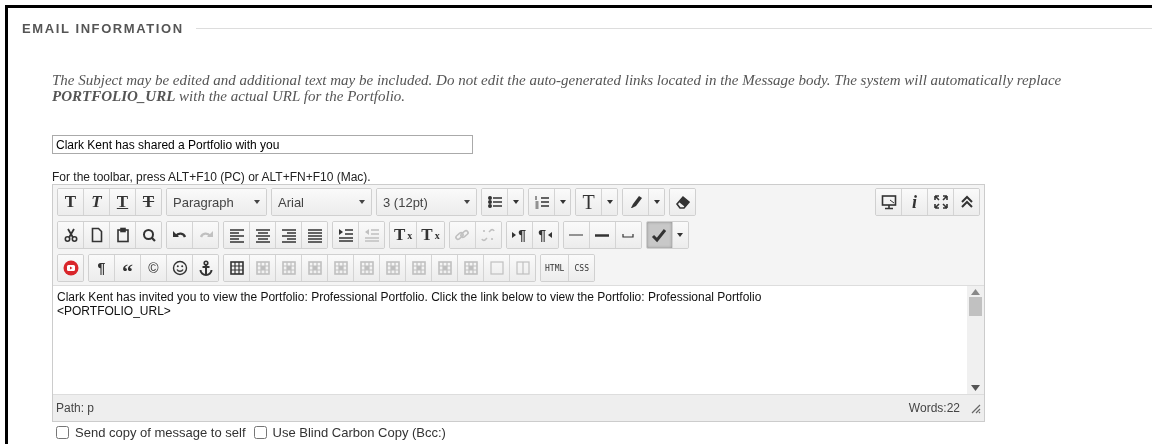 This screenshot has width=1152, height=444. What do you see at coordinates (102, 268) in the screenshot?
I see `paragraph-mark-button: ¶` at bounding box center [102, 268].